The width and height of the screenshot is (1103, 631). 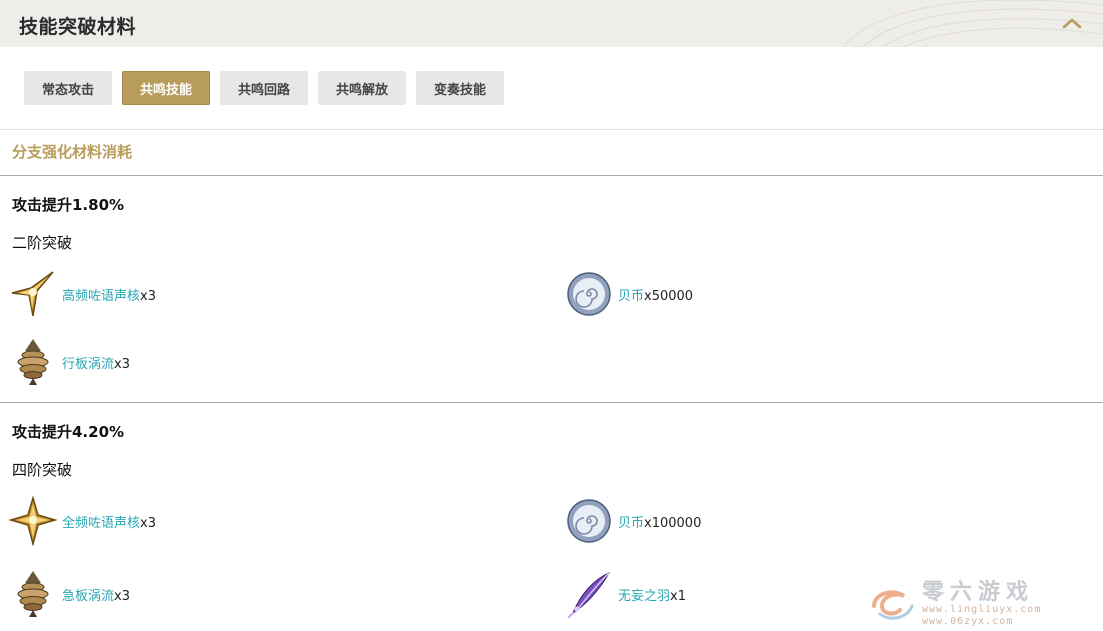 What do you see at coordinates (68, 205) in the screenshot?
I see `group-title: 攻击提升1.80%` at bounding box center [68, 205].